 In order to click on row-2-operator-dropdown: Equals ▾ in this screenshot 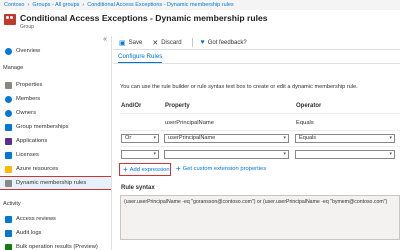, I will do `click(345, 138)`.